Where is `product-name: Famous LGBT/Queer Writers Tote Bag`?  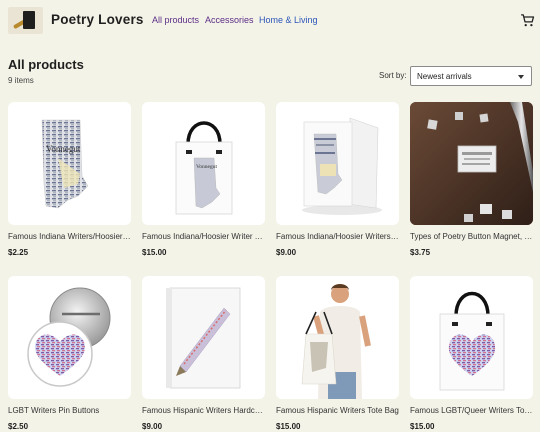
product-name: Famous LGBT/Queer Writers Tote Bag is located at coordinates (471, 411).